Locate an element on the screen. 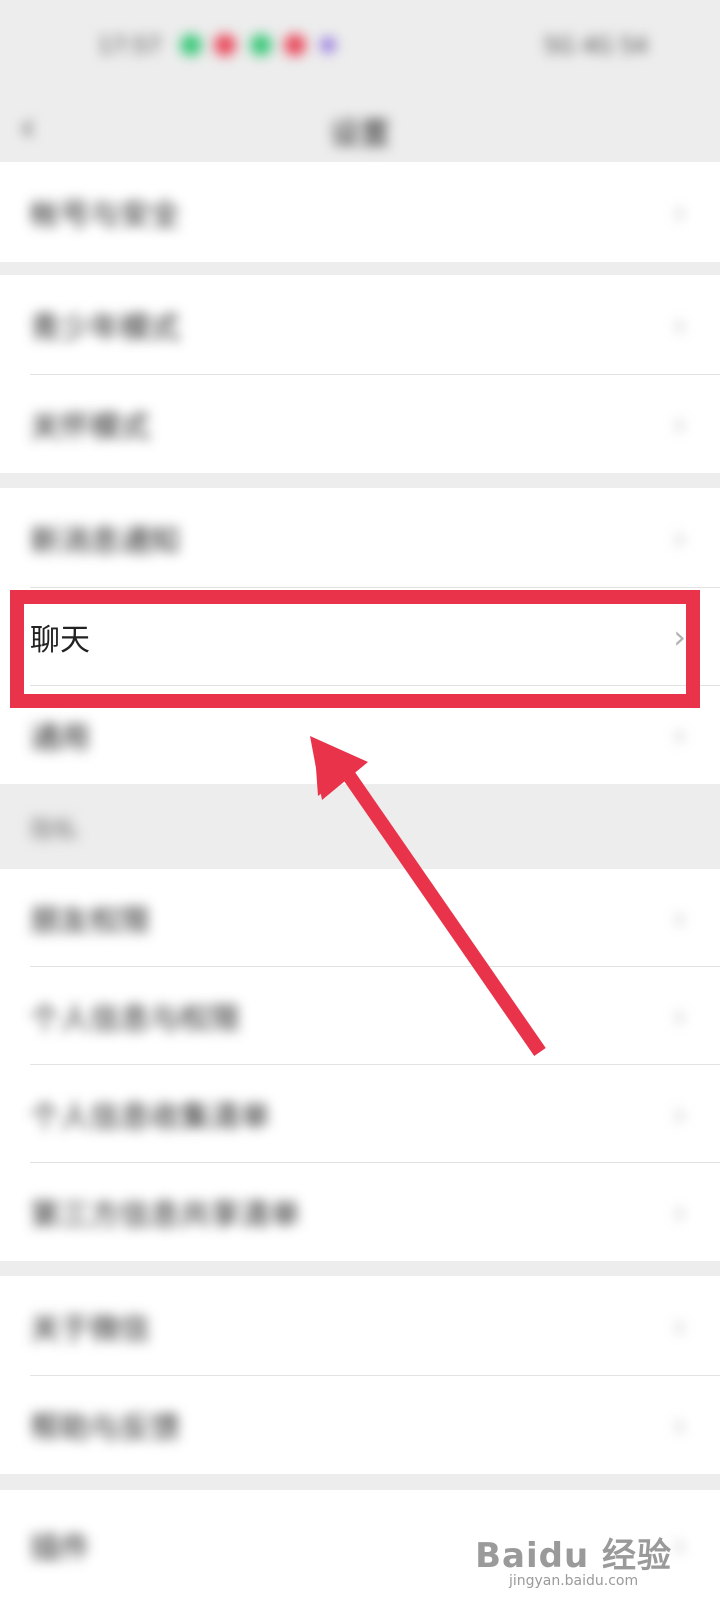 The height and width of the screenshot is (1600, 720). watermark-main: Baidu 经验 is located at coordinates (573, 1556).